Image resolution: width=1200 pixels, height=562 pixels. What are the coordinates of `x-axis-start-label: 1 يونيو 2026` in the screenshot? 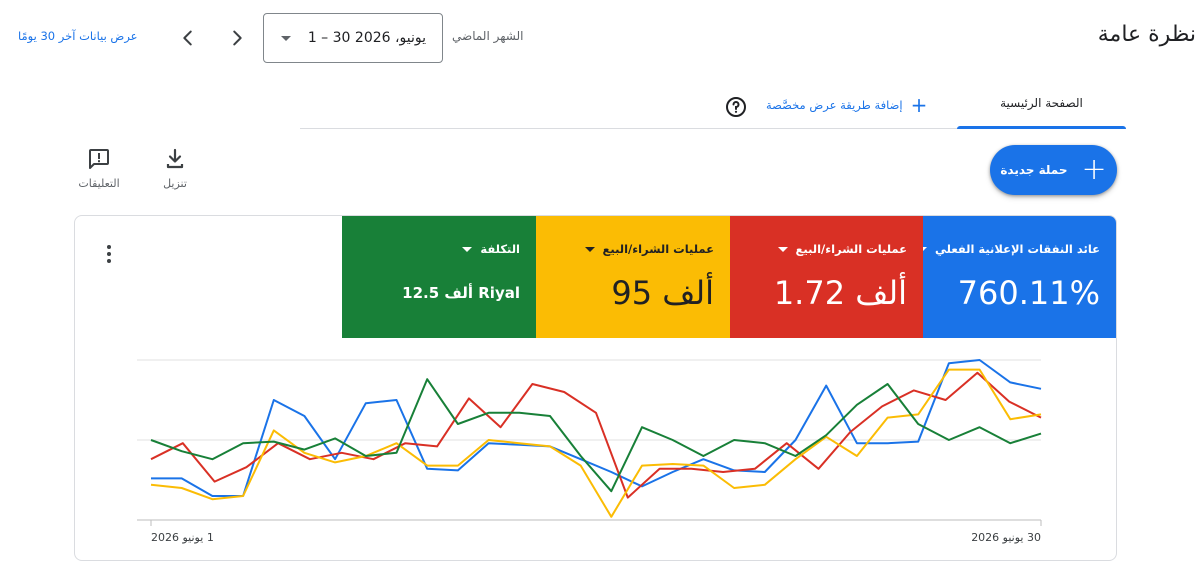 It's located at (182, 537).